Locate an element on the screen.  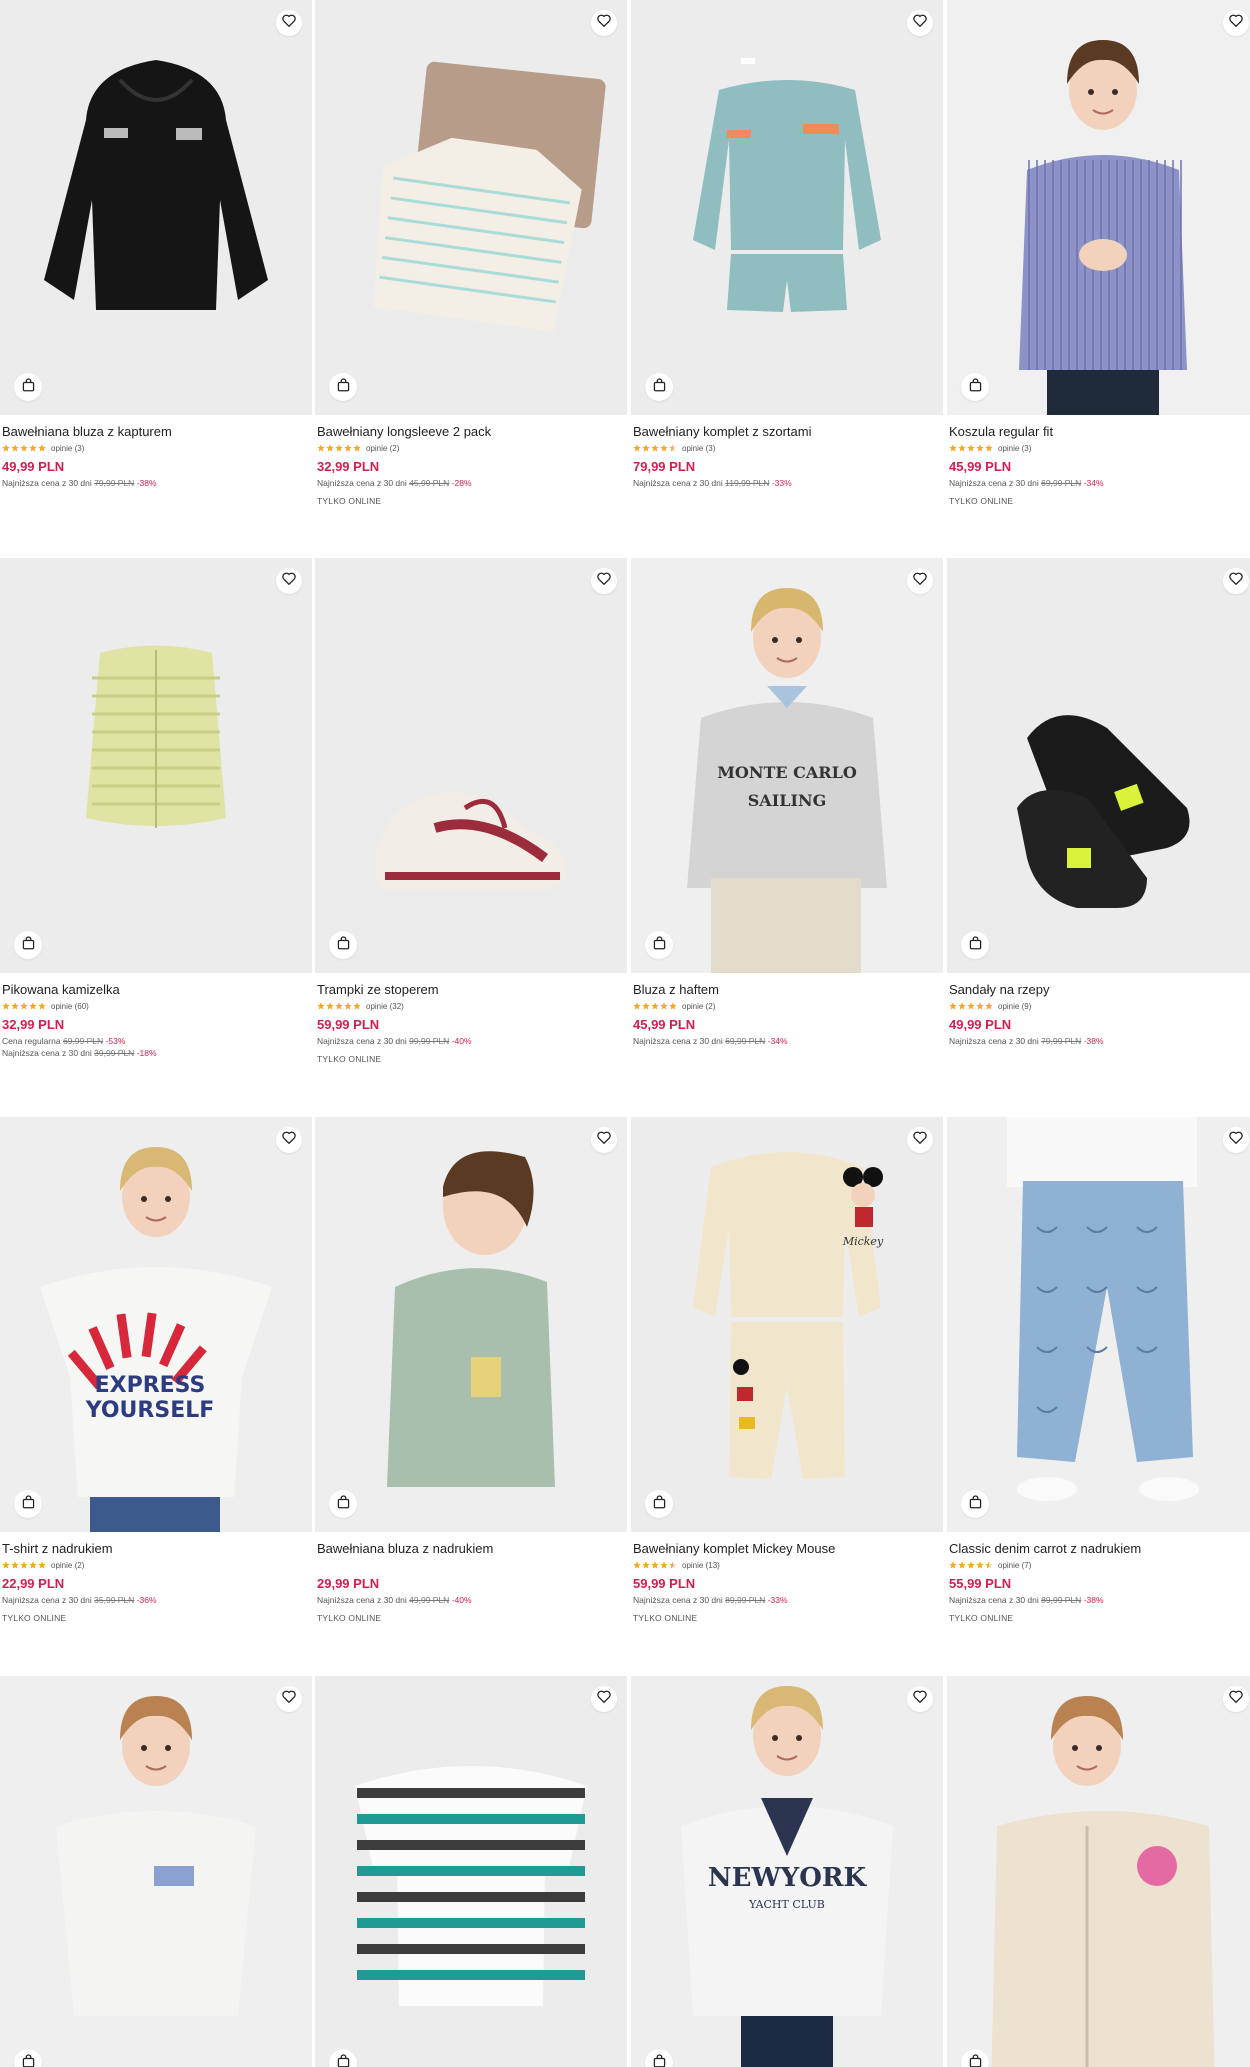
product-image: NEWYORK YACHT CLUB is located at coordinates (787, 1871).